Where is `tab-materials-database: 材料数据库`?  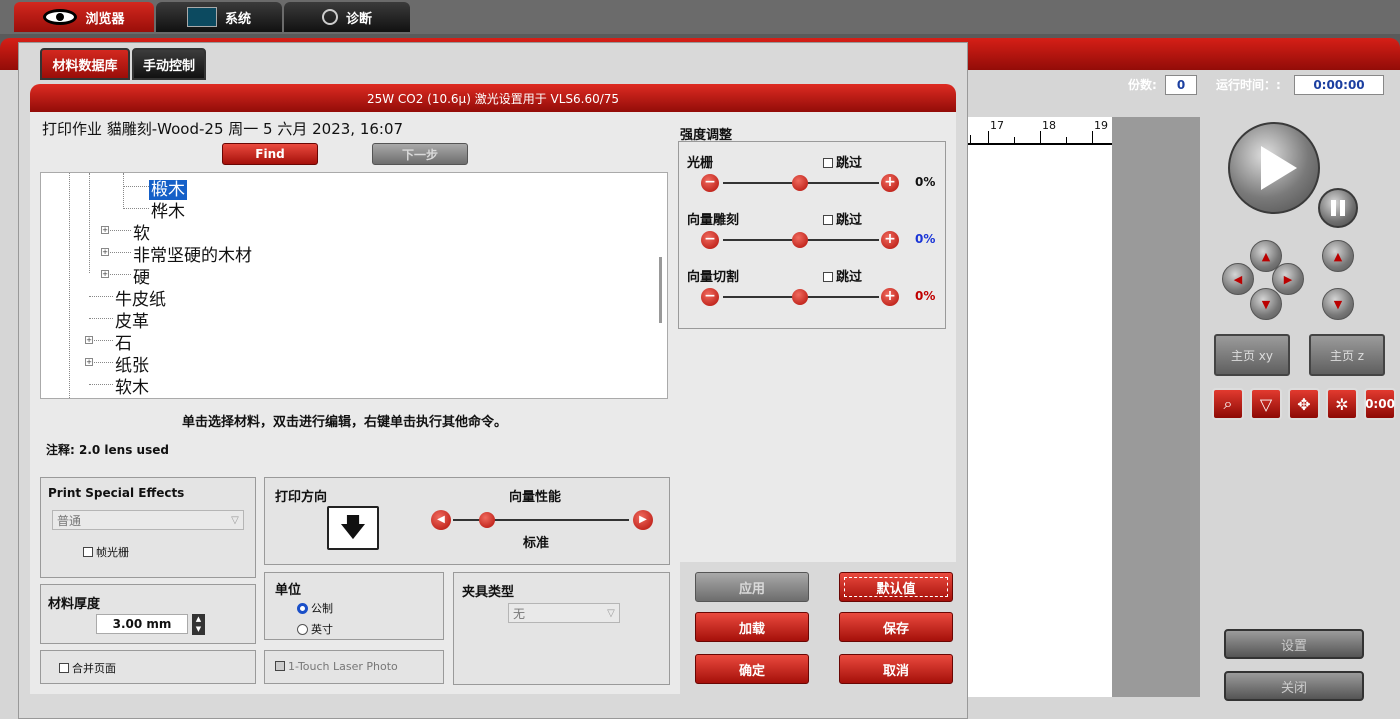 tab-materials-database: 材料数据库 is located at coordinates (85, 64).